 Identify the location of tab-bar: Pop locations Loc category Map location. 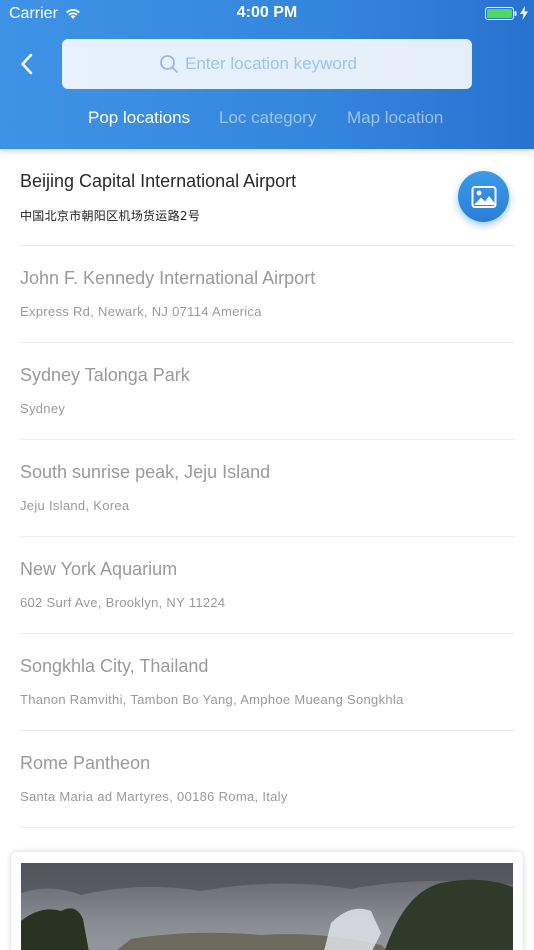
(267, 120).